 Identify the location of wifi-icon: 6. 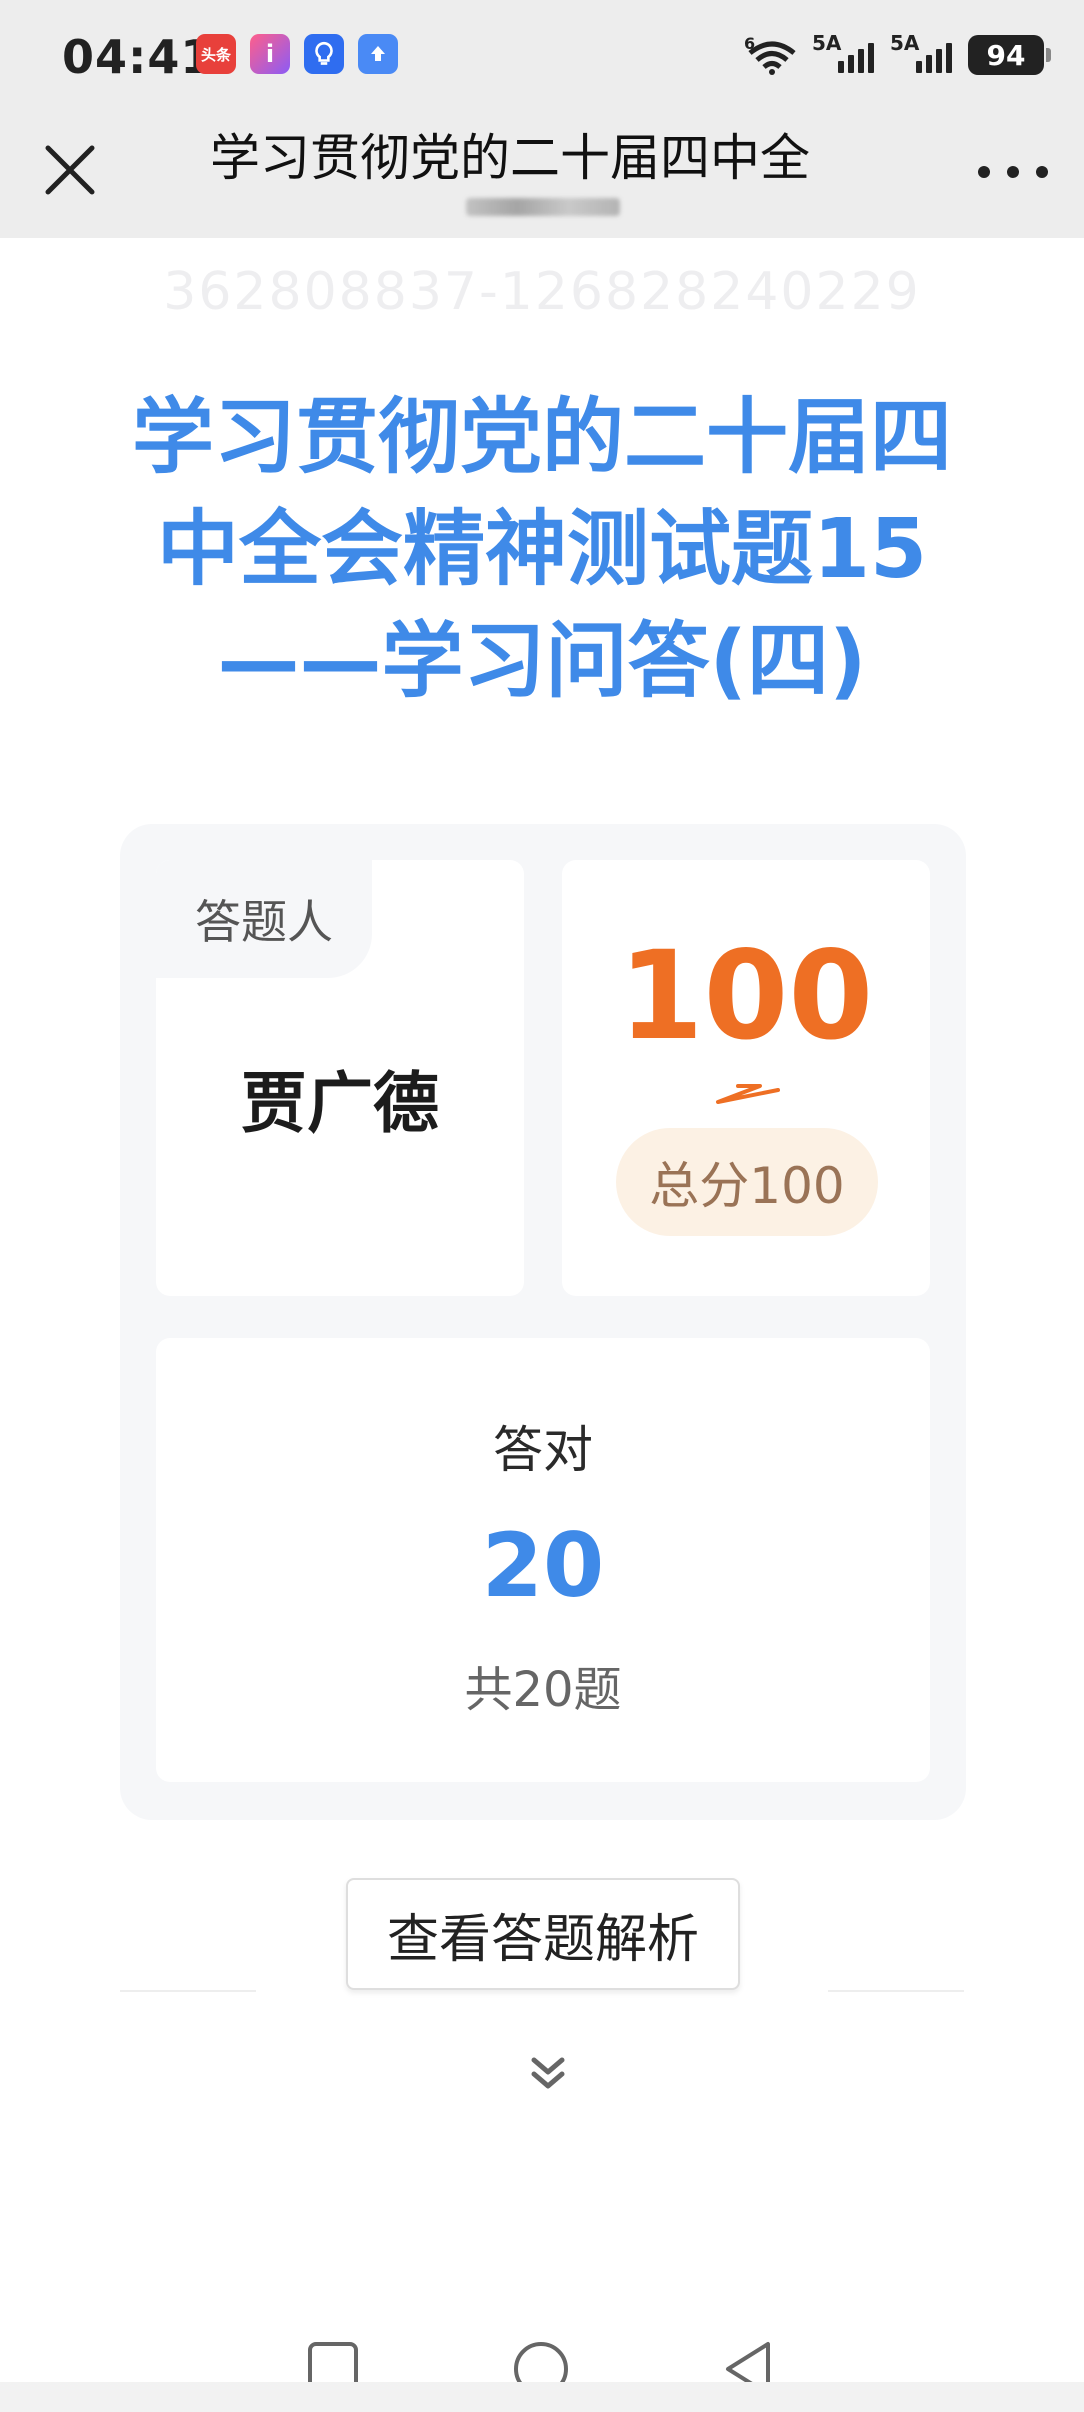
(770, 54).